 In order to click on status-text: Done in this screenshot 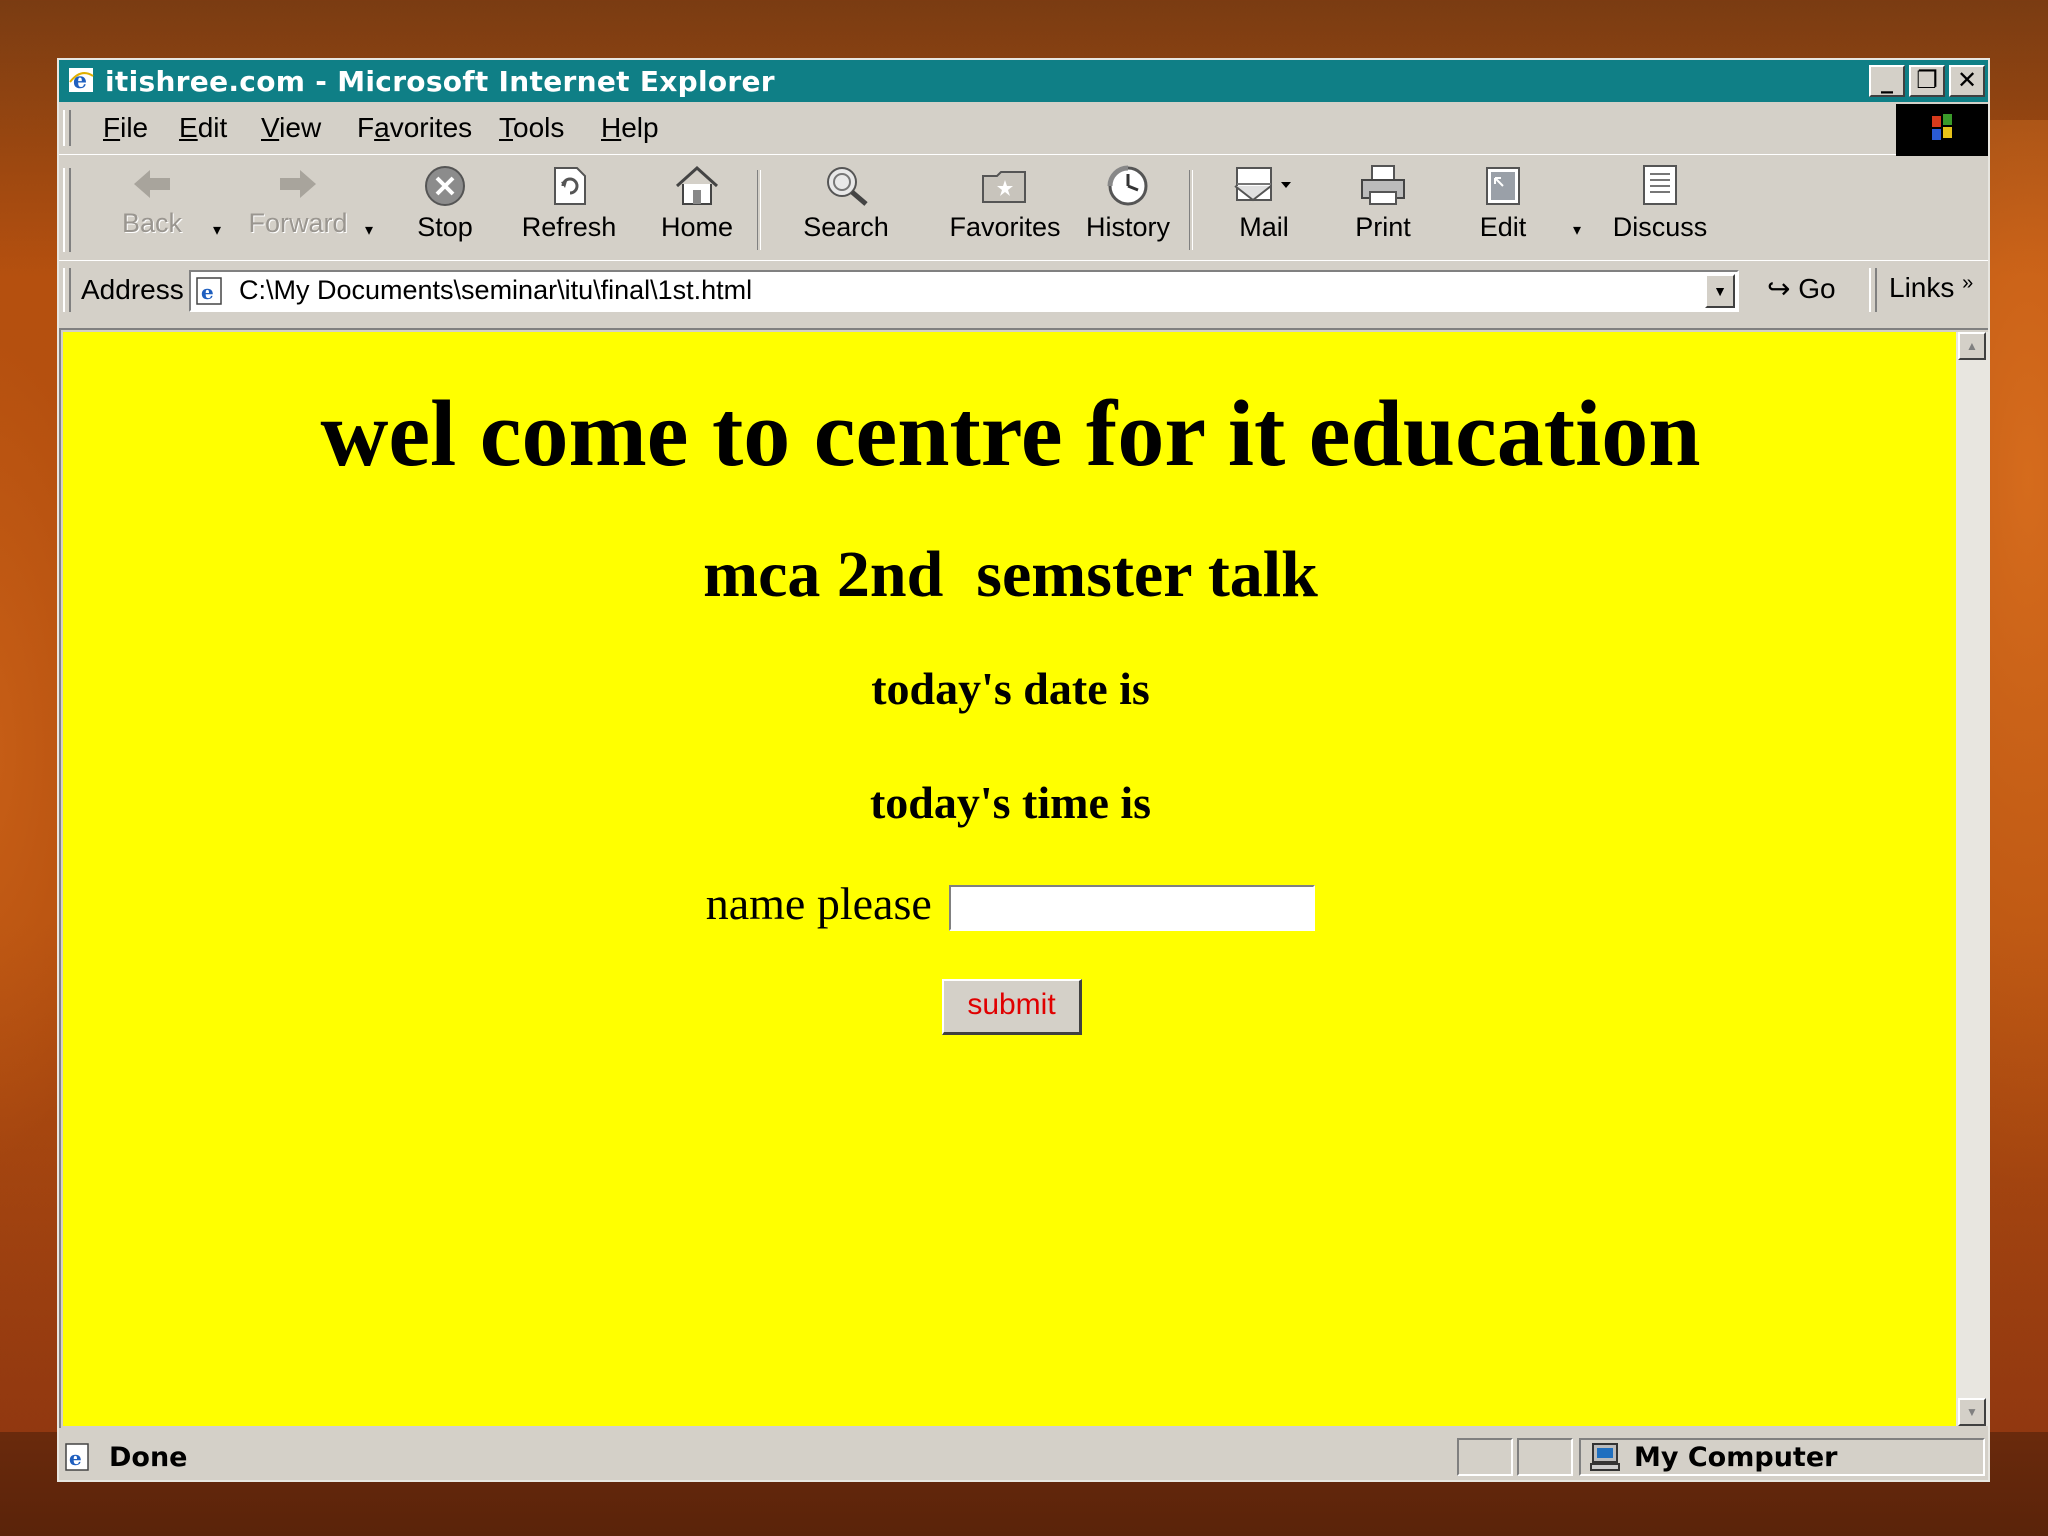, I will do `click(148, 1457)`.